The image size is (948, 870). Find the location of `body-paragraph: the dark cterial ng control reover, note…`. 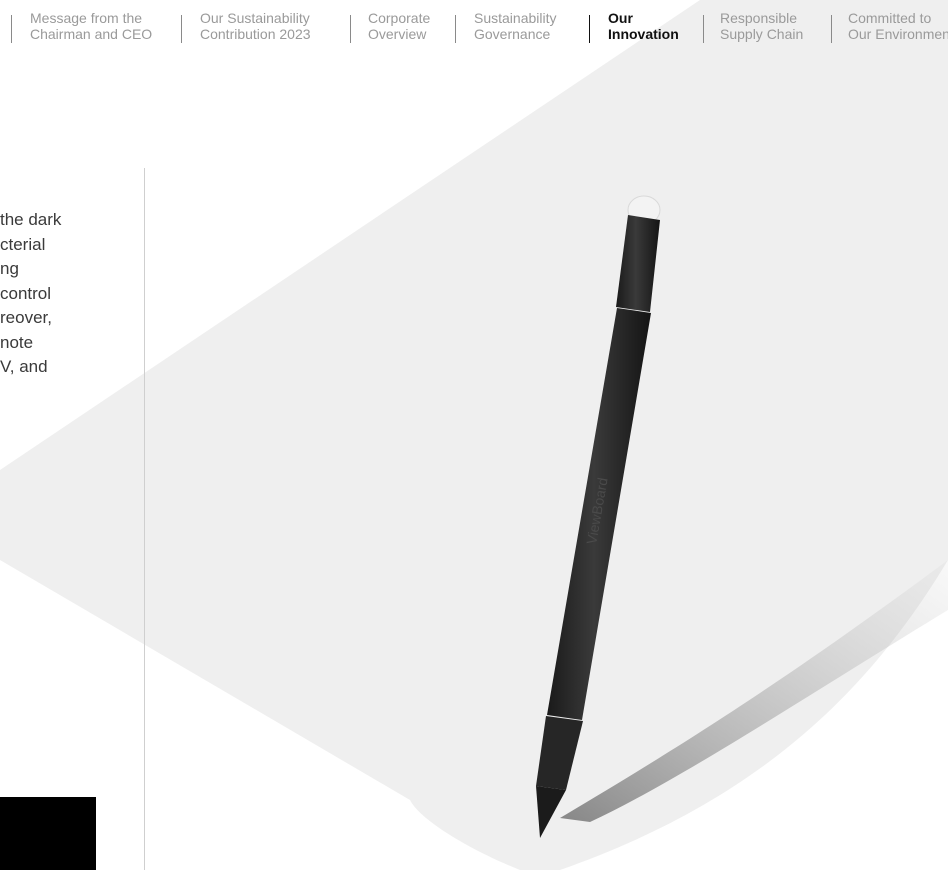

body-paragraph: the dark cterial ng control reover, note… is located at coordinates (63, 294).